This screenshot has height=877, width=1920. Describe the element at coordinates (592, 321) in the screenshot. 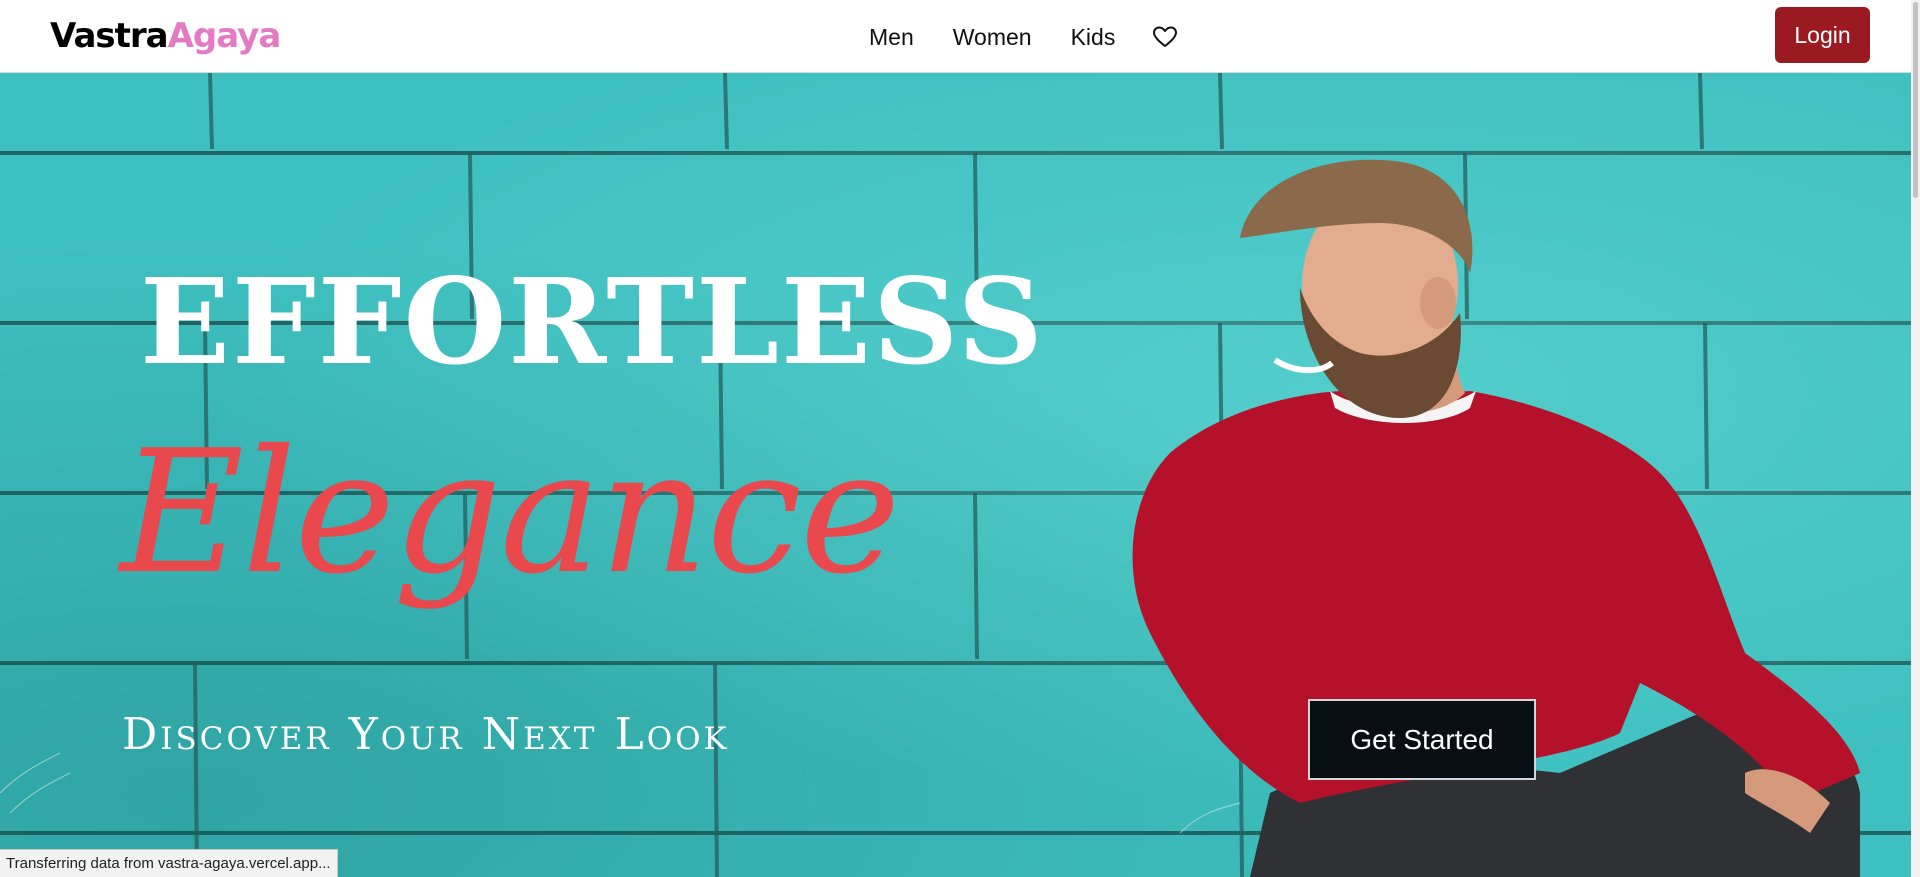

I see `hero-headline-effortless: EFFORTLESS` at that location.